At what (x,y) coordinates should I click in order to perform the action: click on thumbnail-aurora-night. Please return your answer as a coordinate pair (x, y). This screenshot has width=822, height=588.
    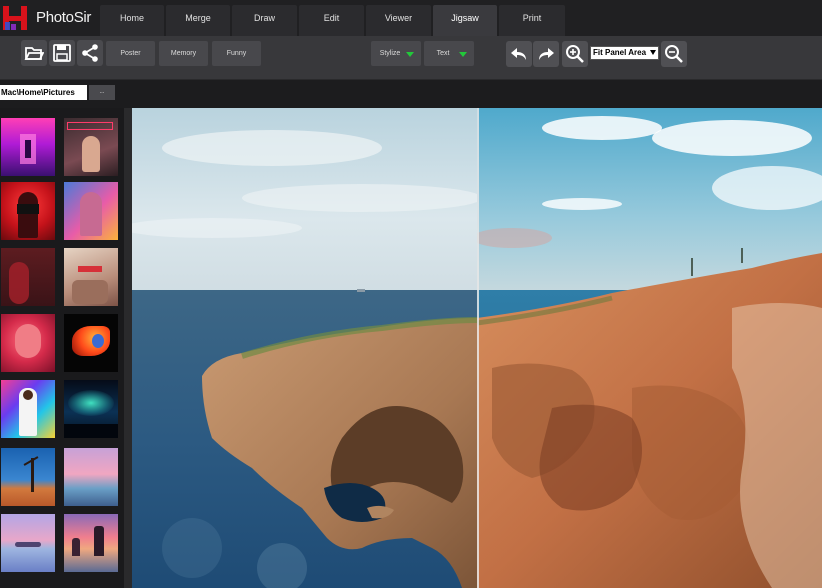
    Looking at the image, I should click on (91, 409).